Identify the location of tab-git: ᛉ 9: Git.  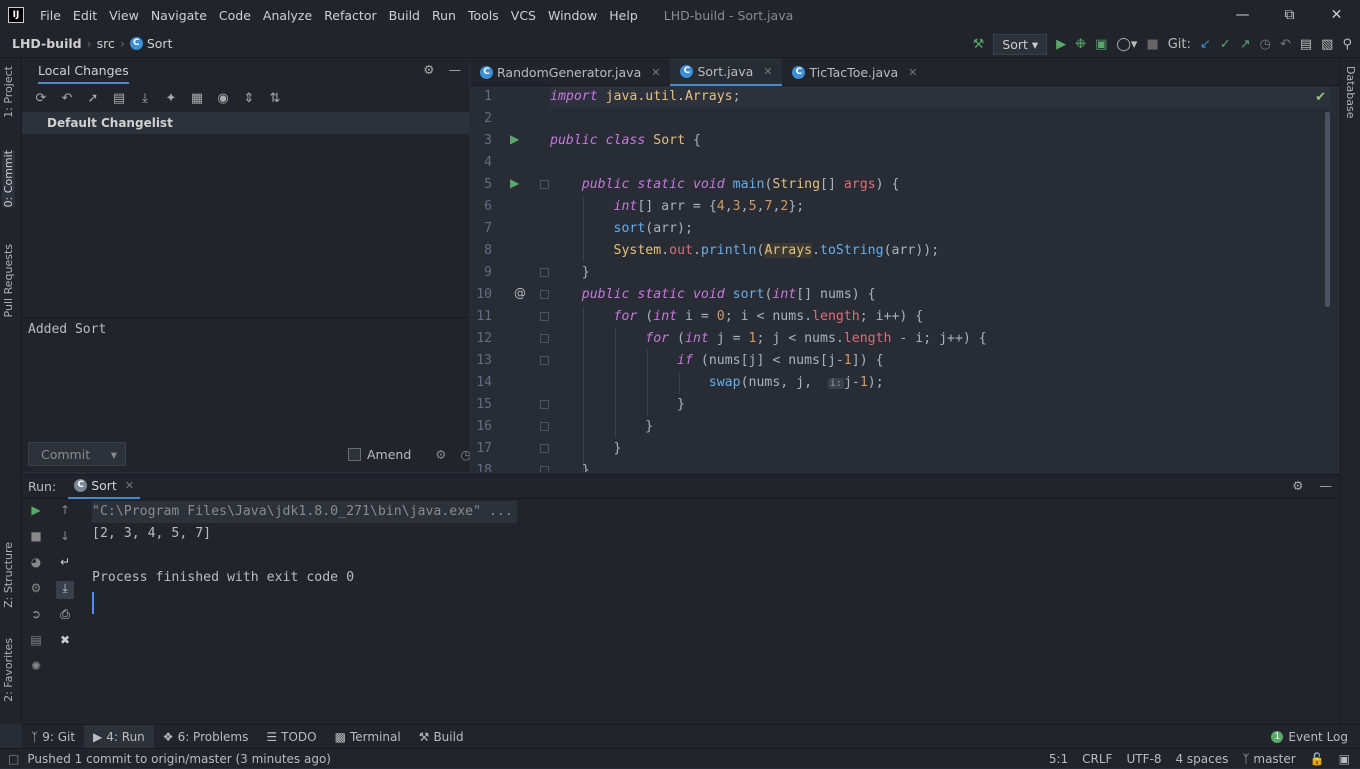
(53, 737).